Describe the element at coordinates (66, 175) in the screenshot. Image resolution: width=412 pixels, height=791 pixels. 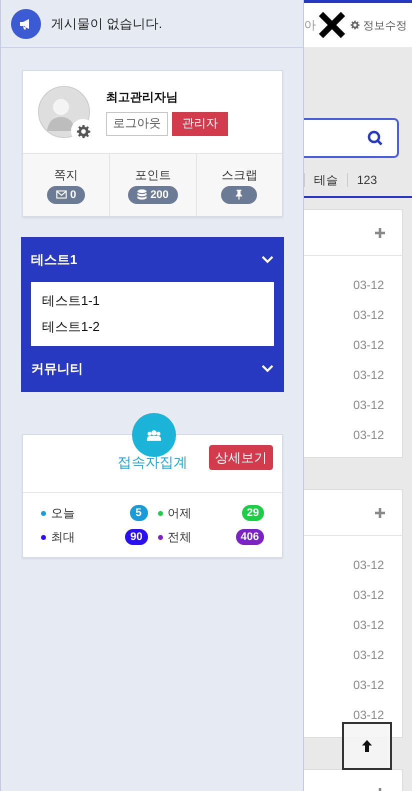
I see `stat-label: 쪽지` at that location.